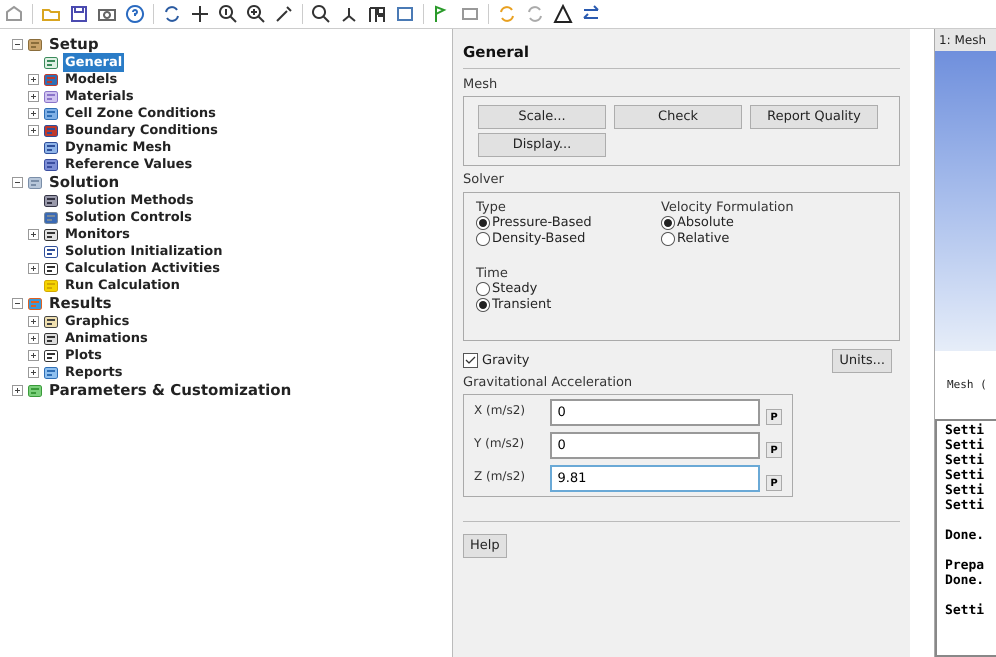 The height and width of the screenshot is (657, 996). What do you see at coordinates (522, 305) in the screenshot?
I see `radio-label: Transient` at bounding box center [522, 305].